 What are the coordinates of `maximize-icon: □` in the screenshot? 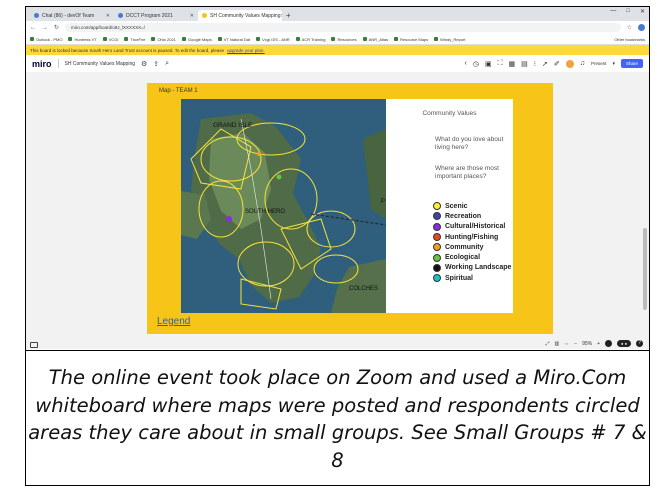 It's located at (628, 11).